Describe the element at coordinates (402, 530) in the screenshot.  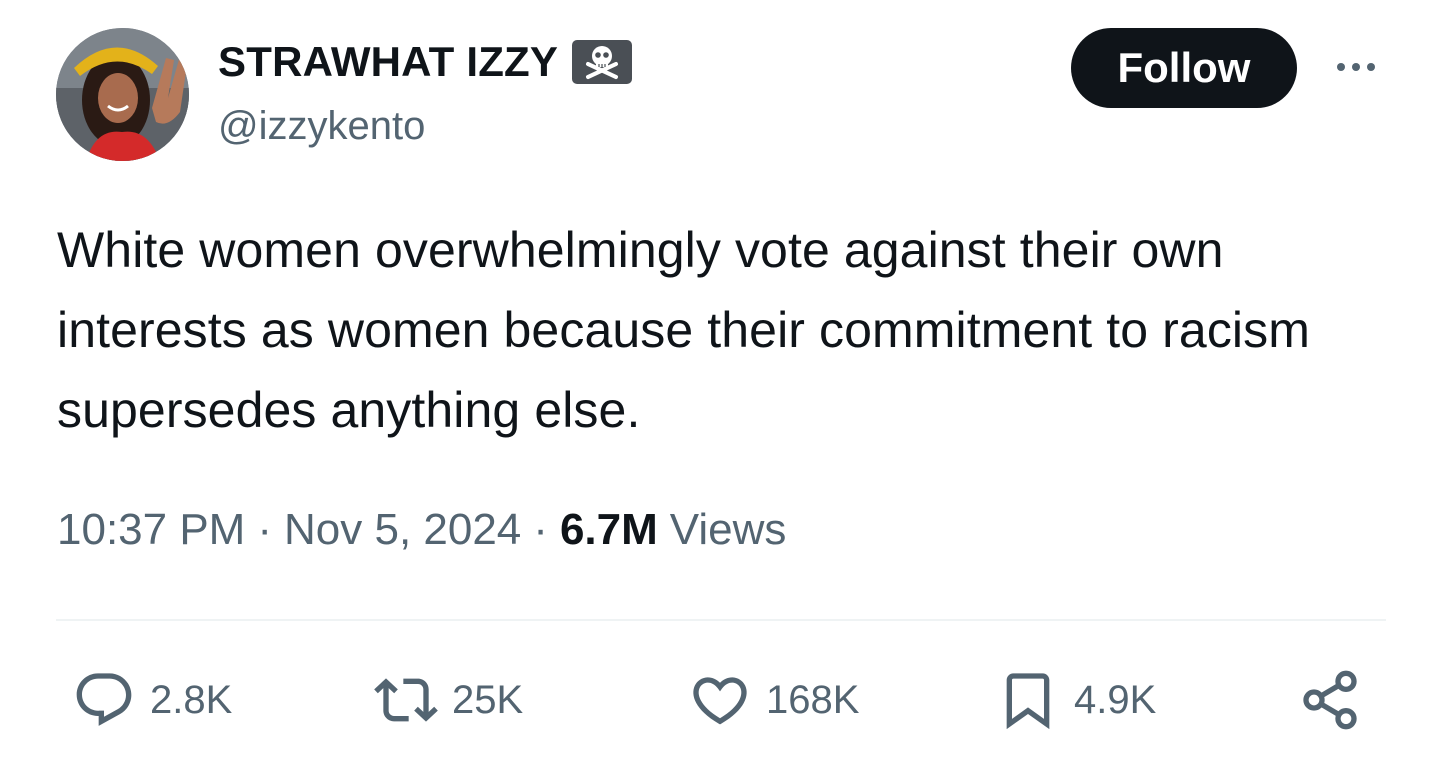
I see `tweet-date: Nov 5, 2024` at that location.